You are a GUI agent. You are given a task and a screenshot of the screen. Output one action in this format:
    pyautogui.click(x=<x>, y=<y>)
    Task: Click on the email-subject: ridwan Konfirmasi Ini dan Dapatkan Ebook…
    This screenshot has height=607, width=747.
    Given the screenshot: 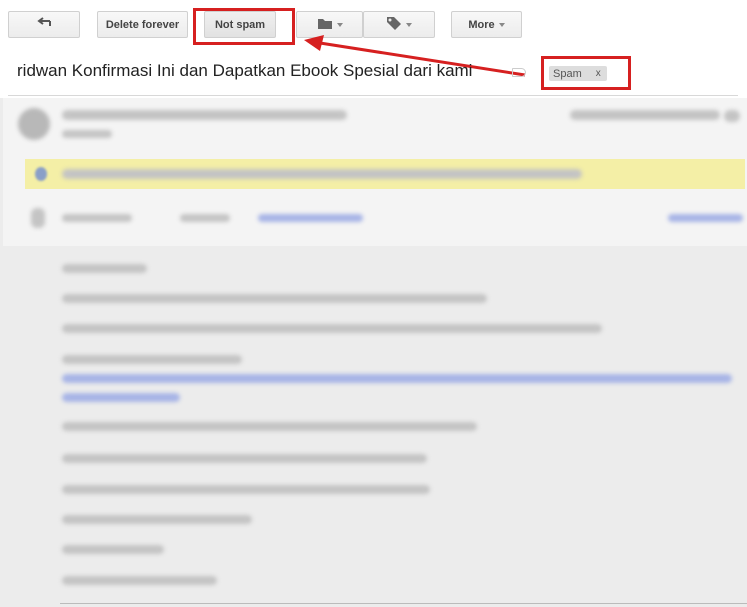 What is the action you would take?
    pyautogui.click(x=245, y=70)
    